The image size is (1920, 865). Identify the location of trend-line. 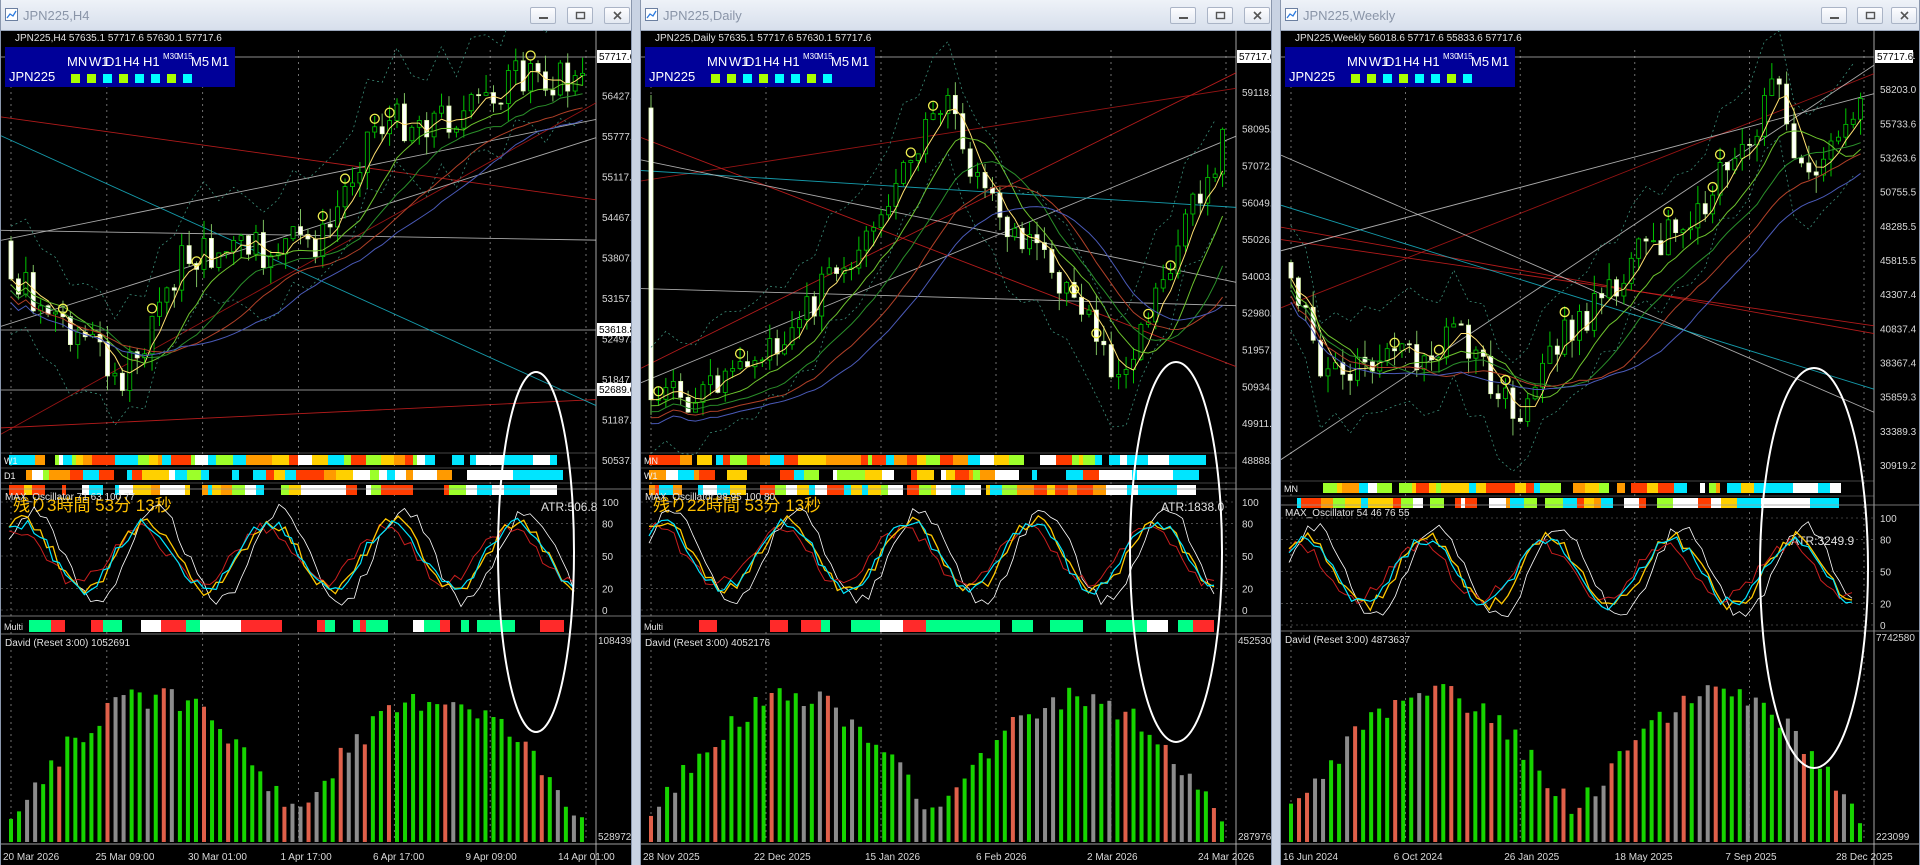
(939, 221).